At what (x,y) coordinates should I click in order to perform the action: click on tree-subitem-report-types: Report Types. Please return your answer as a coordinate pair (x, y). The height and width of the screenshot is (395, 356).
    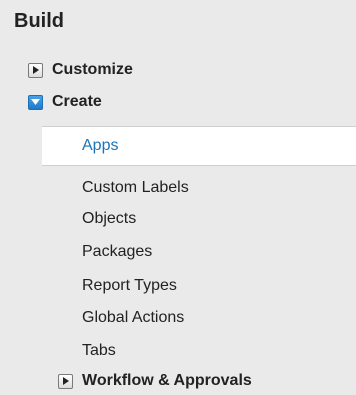
    Looking at the image, I should click on (129, 286).